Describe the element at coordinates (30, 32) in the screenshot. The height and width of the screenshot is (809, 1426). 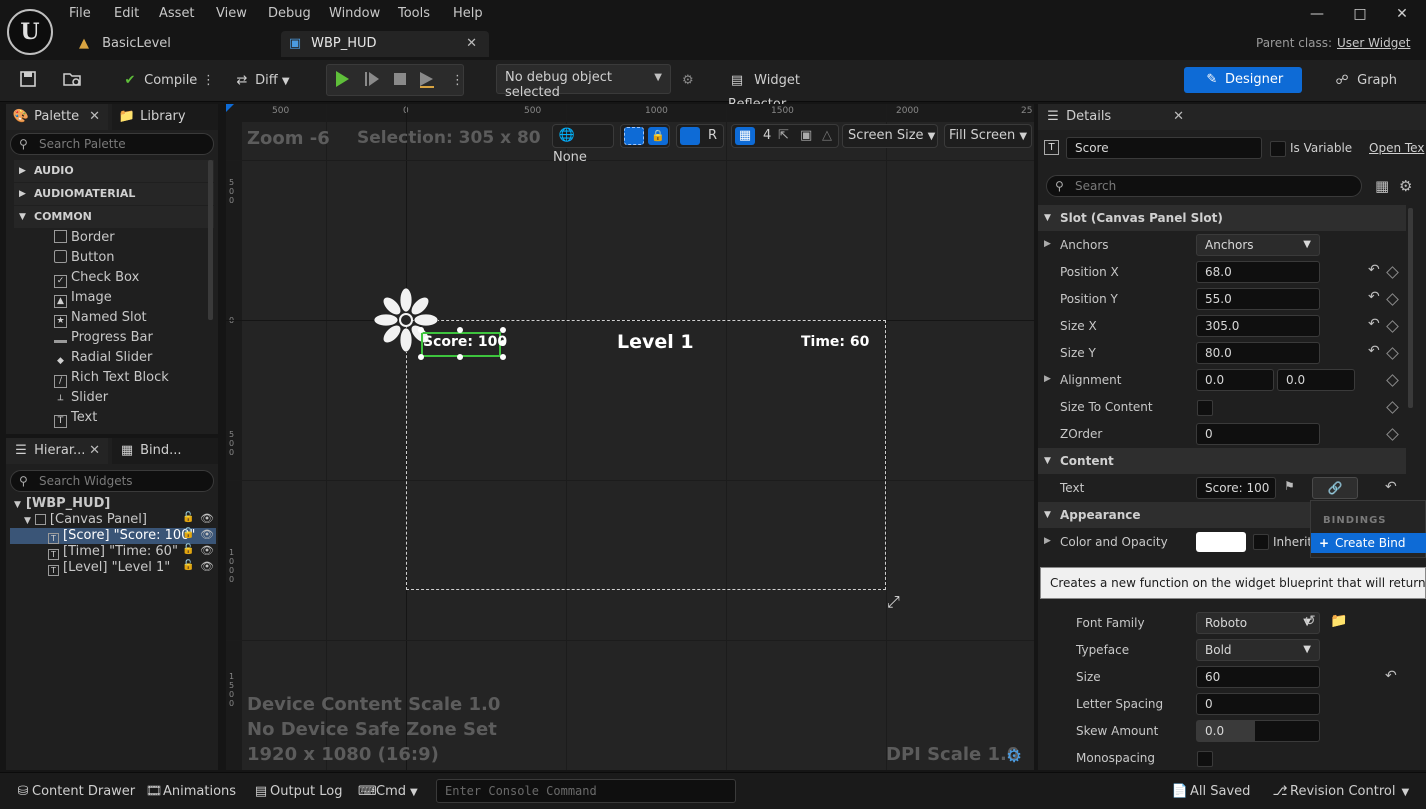
I see `unreal-logo: U` at that location.